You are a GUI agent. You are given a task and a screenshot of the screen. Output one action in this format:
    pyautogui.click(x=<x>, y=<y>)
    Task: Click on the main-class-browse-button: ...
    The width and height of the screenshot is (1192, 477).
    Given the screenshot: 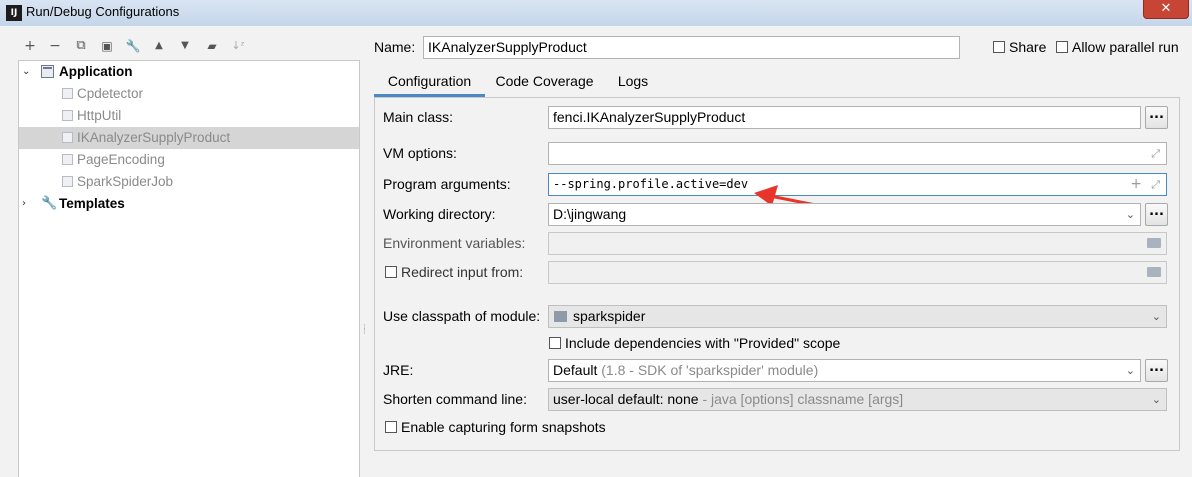 What is the action you would take?
    pyautogui.click(x=1156, y=117)
    